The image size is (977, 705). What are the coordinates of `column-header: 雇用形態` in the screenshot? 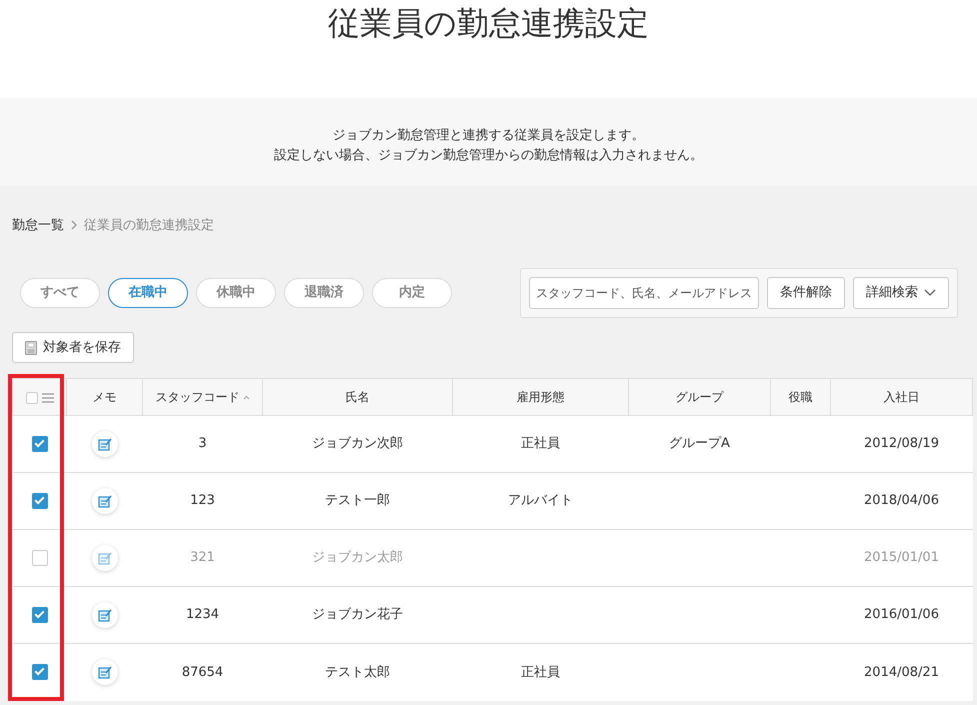 It's located at (540, 397).